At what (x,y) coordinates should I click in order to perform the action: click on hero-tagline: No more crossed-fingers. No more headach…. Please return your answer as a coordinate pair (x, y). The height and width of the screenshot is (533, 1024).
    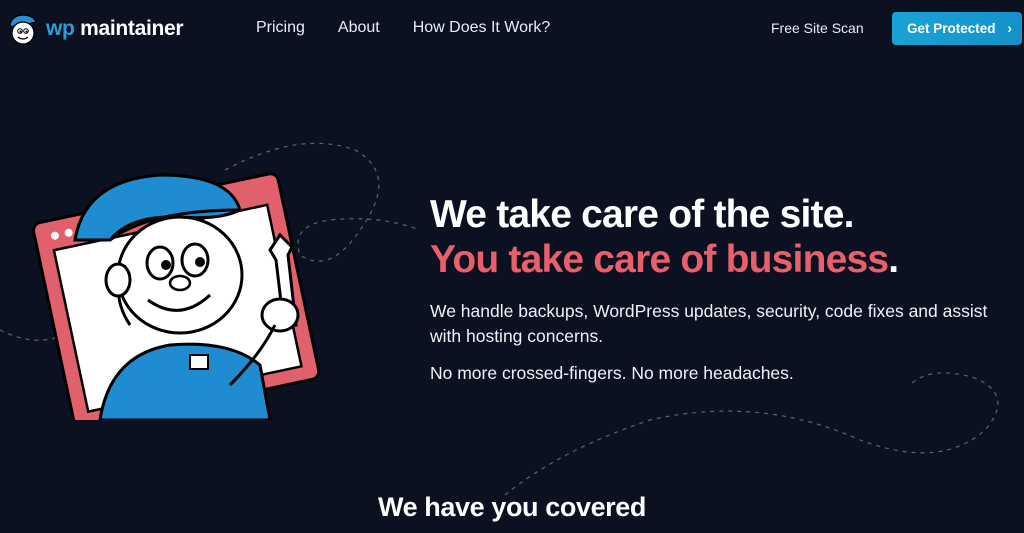
    Looking at the image, I should click on (612, 373).